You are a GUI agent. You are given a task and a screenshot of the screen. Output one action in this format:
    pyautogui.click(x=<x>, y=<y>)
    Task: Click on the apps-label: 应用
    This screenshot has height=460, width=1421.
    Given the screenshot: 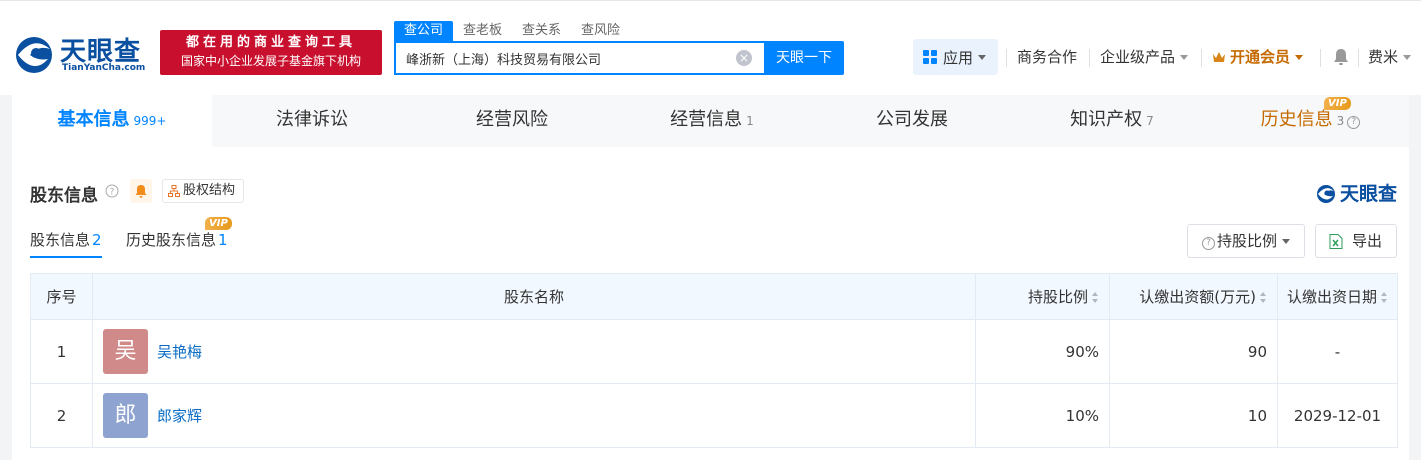 What is the action you would take?
    pyautogui.click(x=958, y=57)
    